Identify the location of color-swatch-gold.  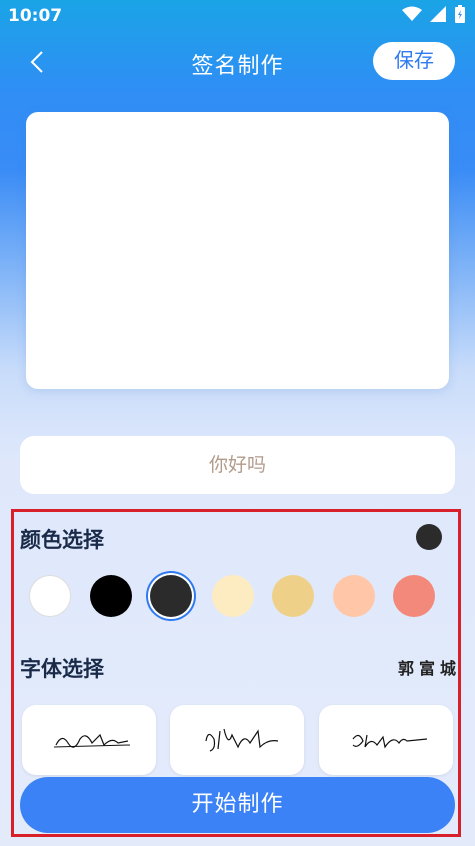
(293, 596).